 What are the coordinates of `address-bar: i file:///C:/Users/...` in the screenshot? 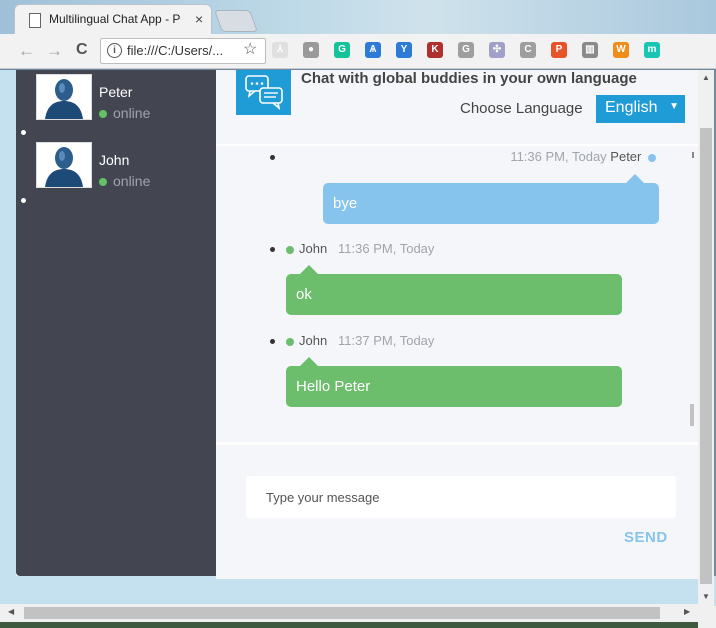 It's located at (183, 51).